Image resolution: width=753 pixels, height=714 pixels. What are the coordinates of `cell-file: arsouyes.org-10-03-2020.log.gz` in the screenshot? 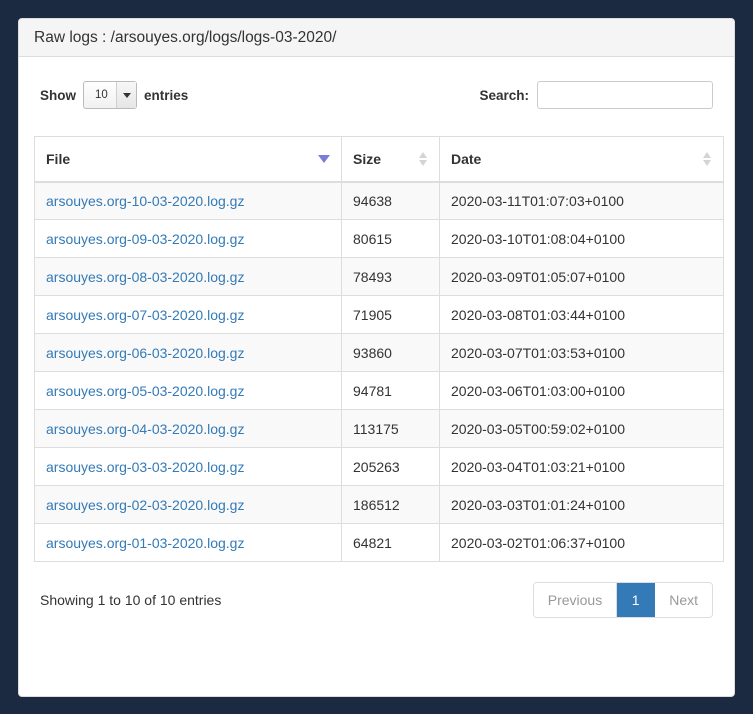 It's located at (188, 200).